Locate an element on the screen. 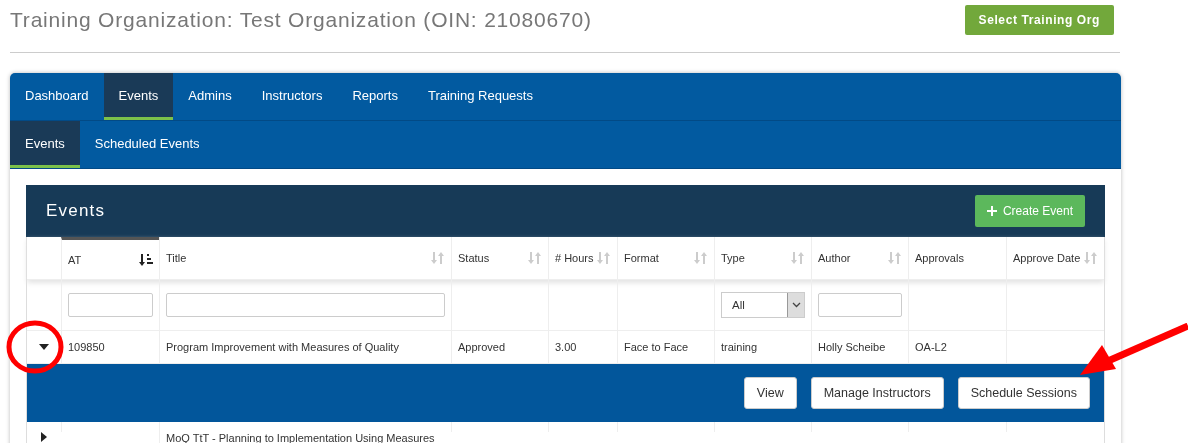  table-cell: training is located at coordinates (739, 347).